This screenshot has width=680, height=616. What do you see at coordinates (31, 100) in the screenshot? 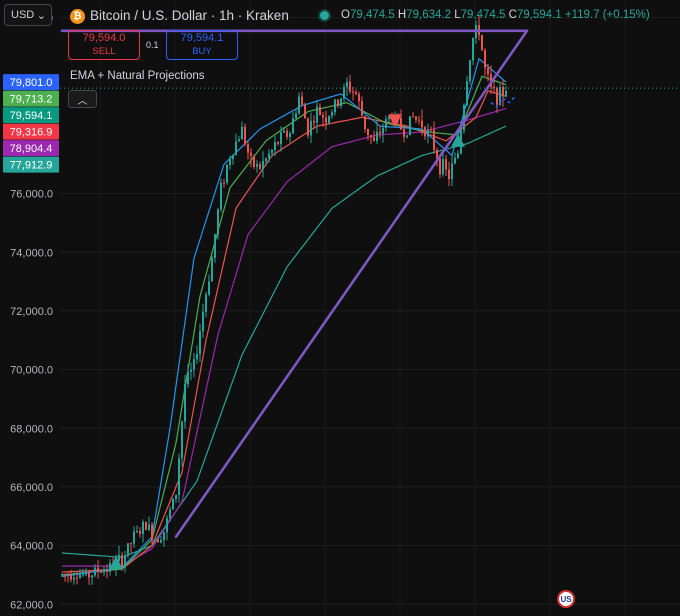
I see `price-tag-label: 79,713.2` at bounding box center [31, 100].